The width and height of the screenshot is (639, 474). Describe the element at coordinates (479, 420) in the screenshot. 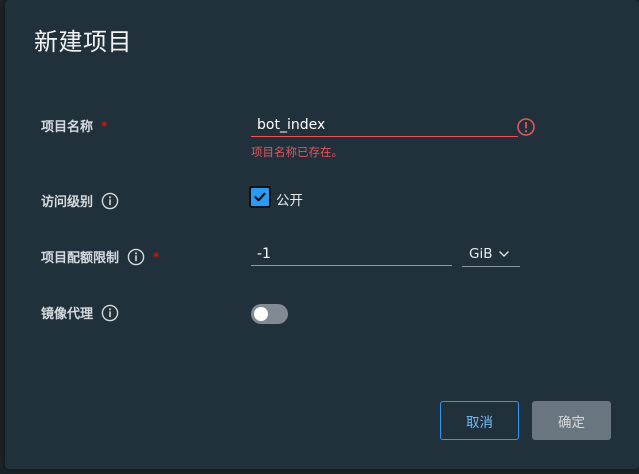

I see `cancel-button: 取消` at that location.